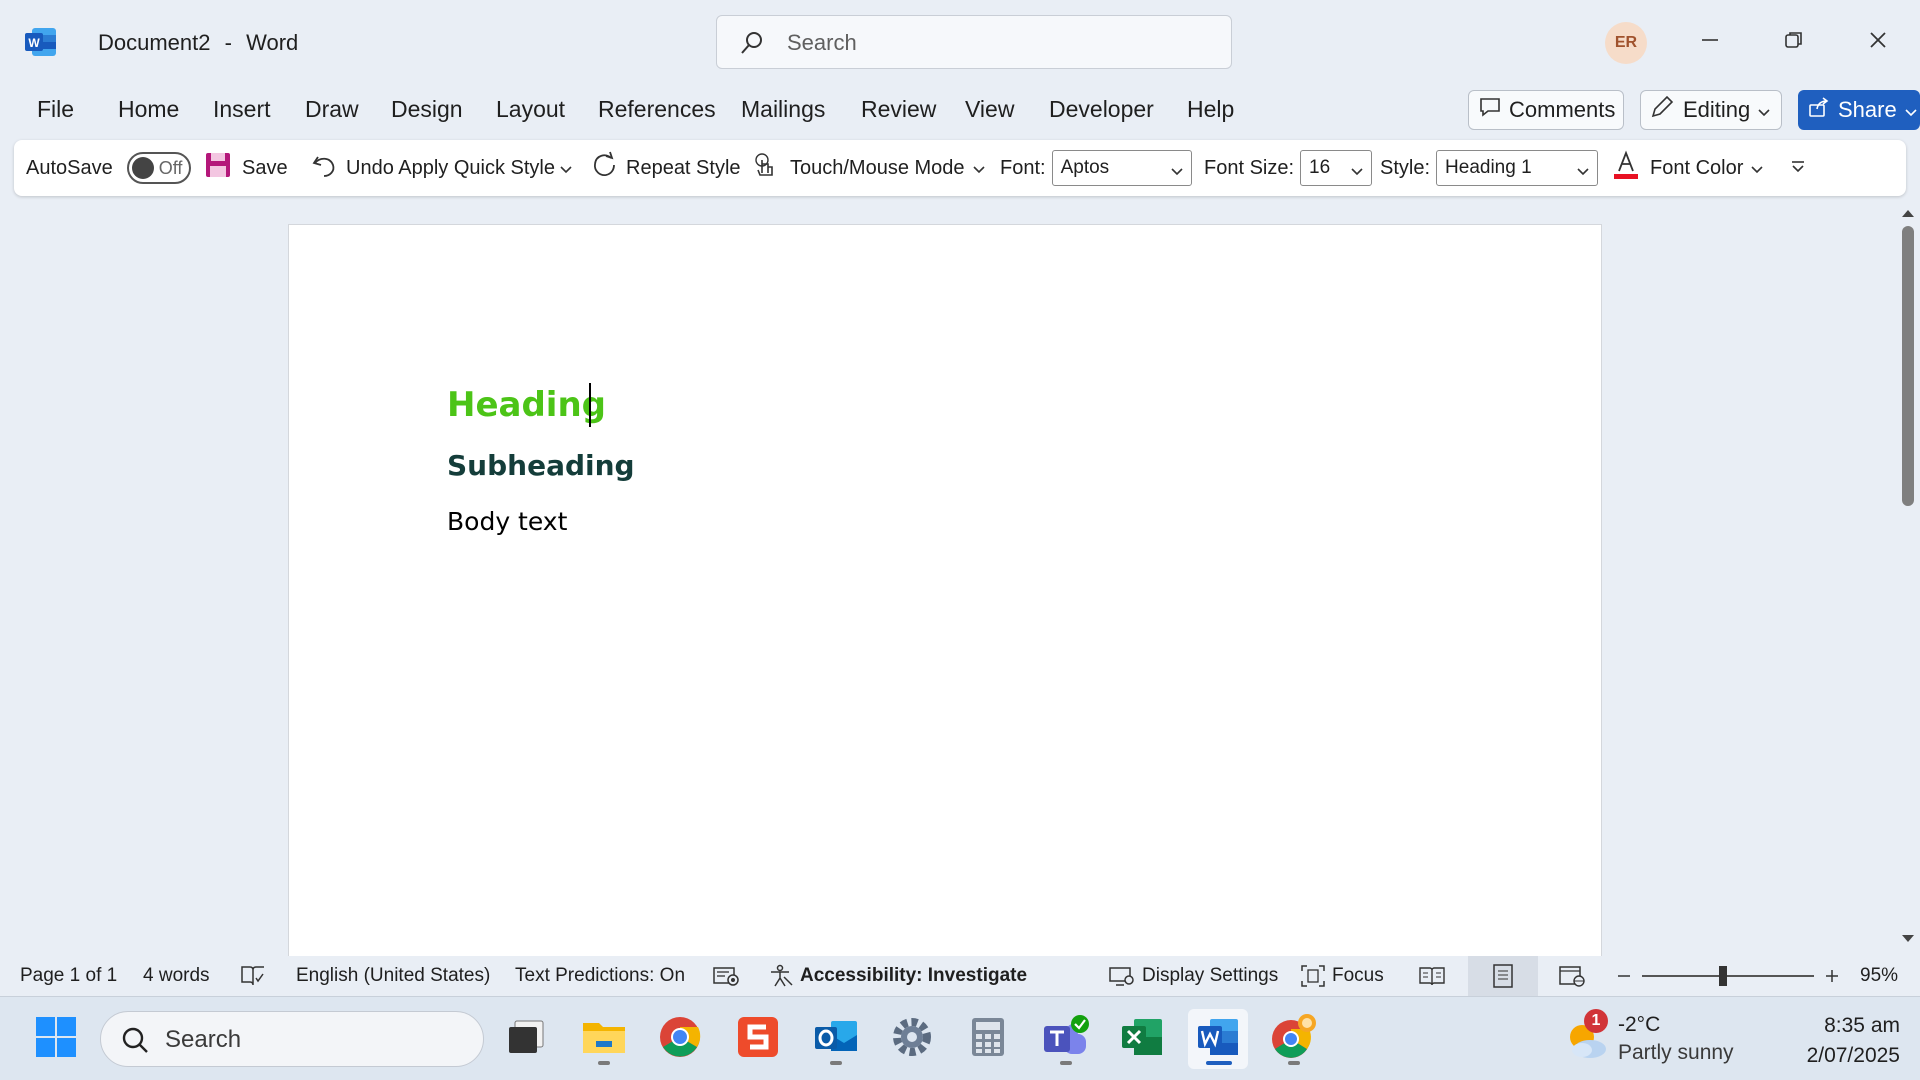 Image resolution: width=1920 pixels, height=1080 pixels. What do you see at coordinates (1908, 941) in the screenshot?
I see `scroll-down-arrow-icon` at bounding box center [1908, 941].